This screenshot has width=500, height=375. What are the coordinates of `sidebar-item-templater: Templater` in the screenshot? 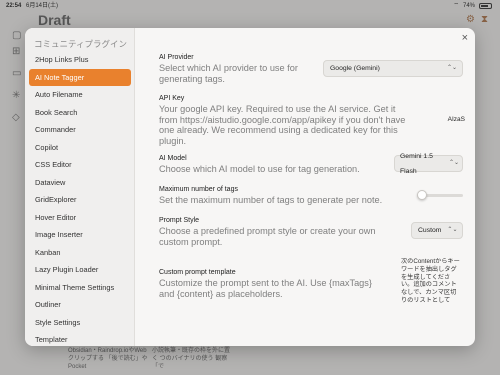 It's located at (80, 338).